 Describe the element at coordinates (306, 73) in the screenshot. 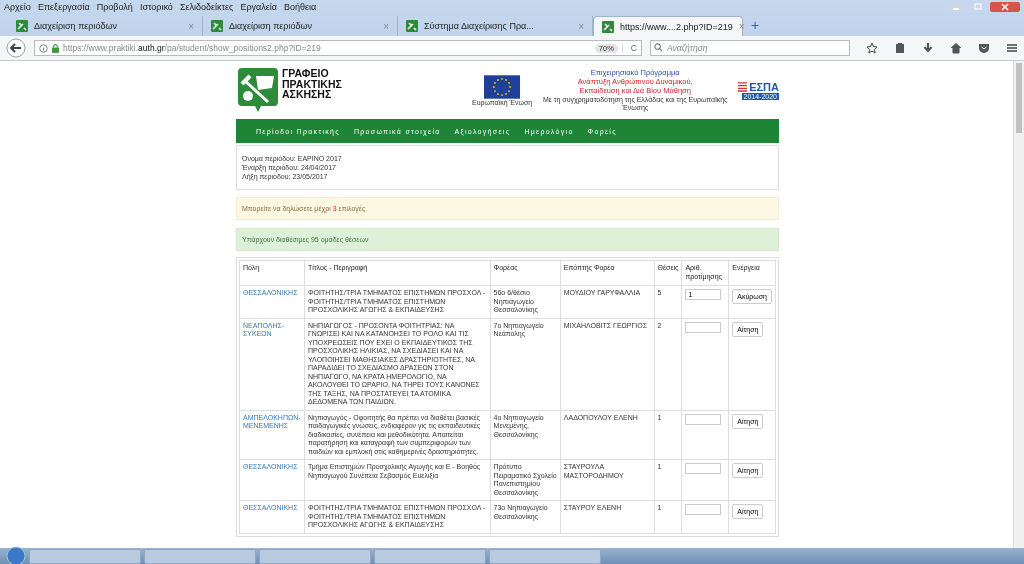

I see `logo-text: ΓΡΑΦΕΙΟ` at that location.